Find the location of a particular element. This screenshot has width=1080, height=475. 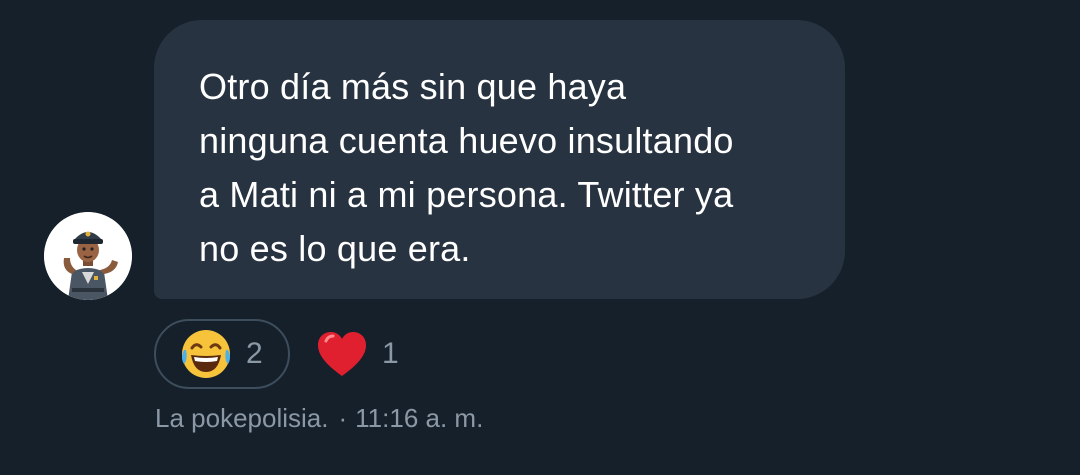

timestamp: 11:16 a. m. is located at coordinates (419, 418).